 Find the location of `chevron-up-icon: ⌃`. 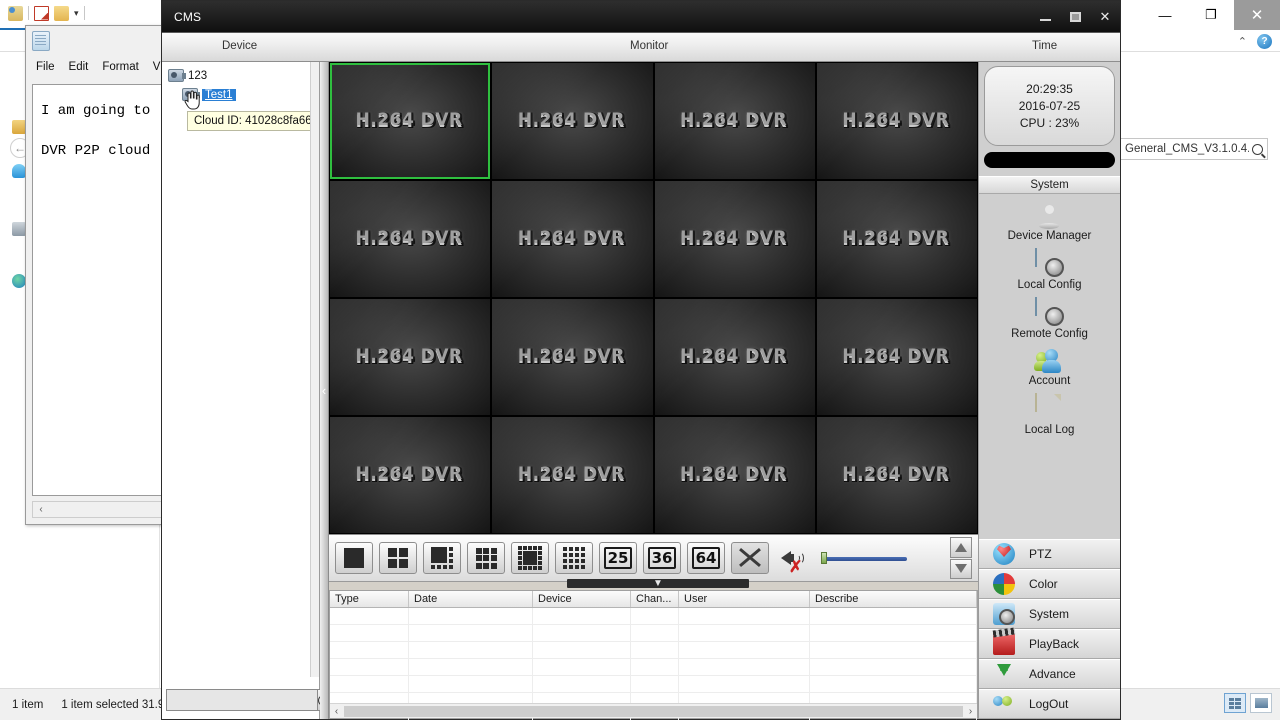

chevron-up-icon: ⌃ is located at coordinates (1242, 41).